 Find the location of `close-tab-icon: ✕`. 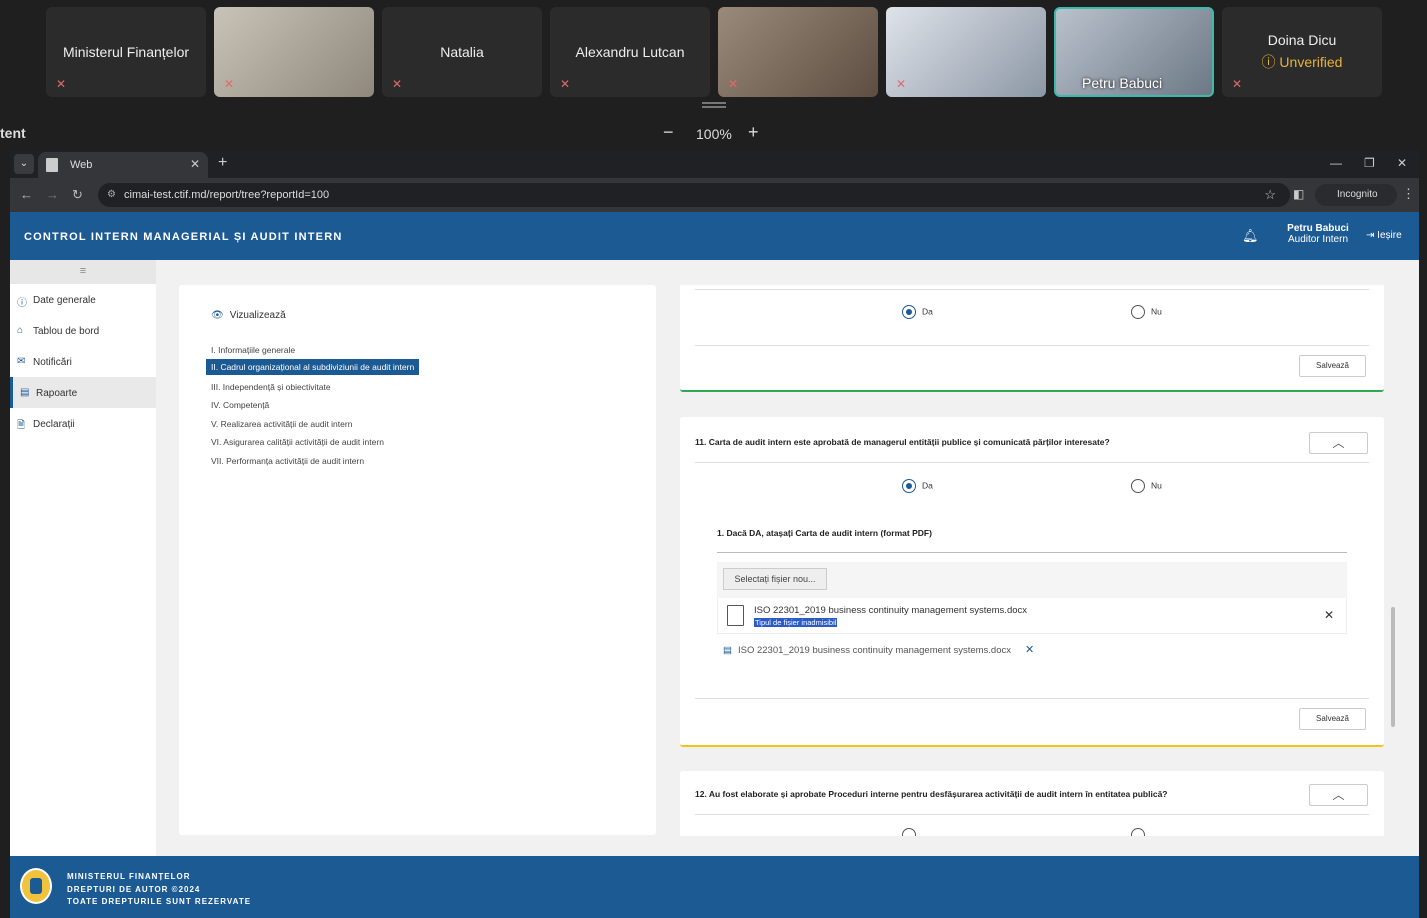

close-tab-icon: ✕ is located at coordinates (195, 164).